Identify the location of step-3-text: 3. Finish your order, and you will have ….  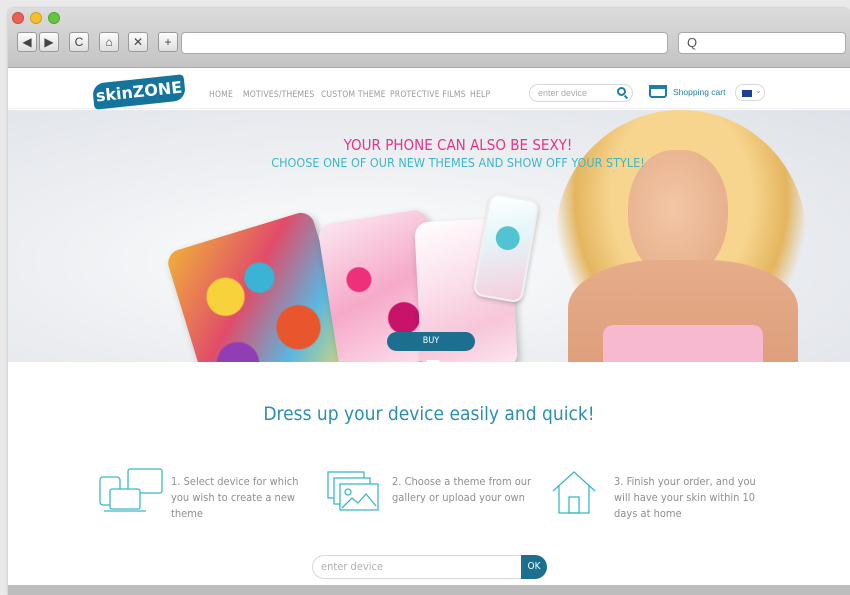
(685, 497).